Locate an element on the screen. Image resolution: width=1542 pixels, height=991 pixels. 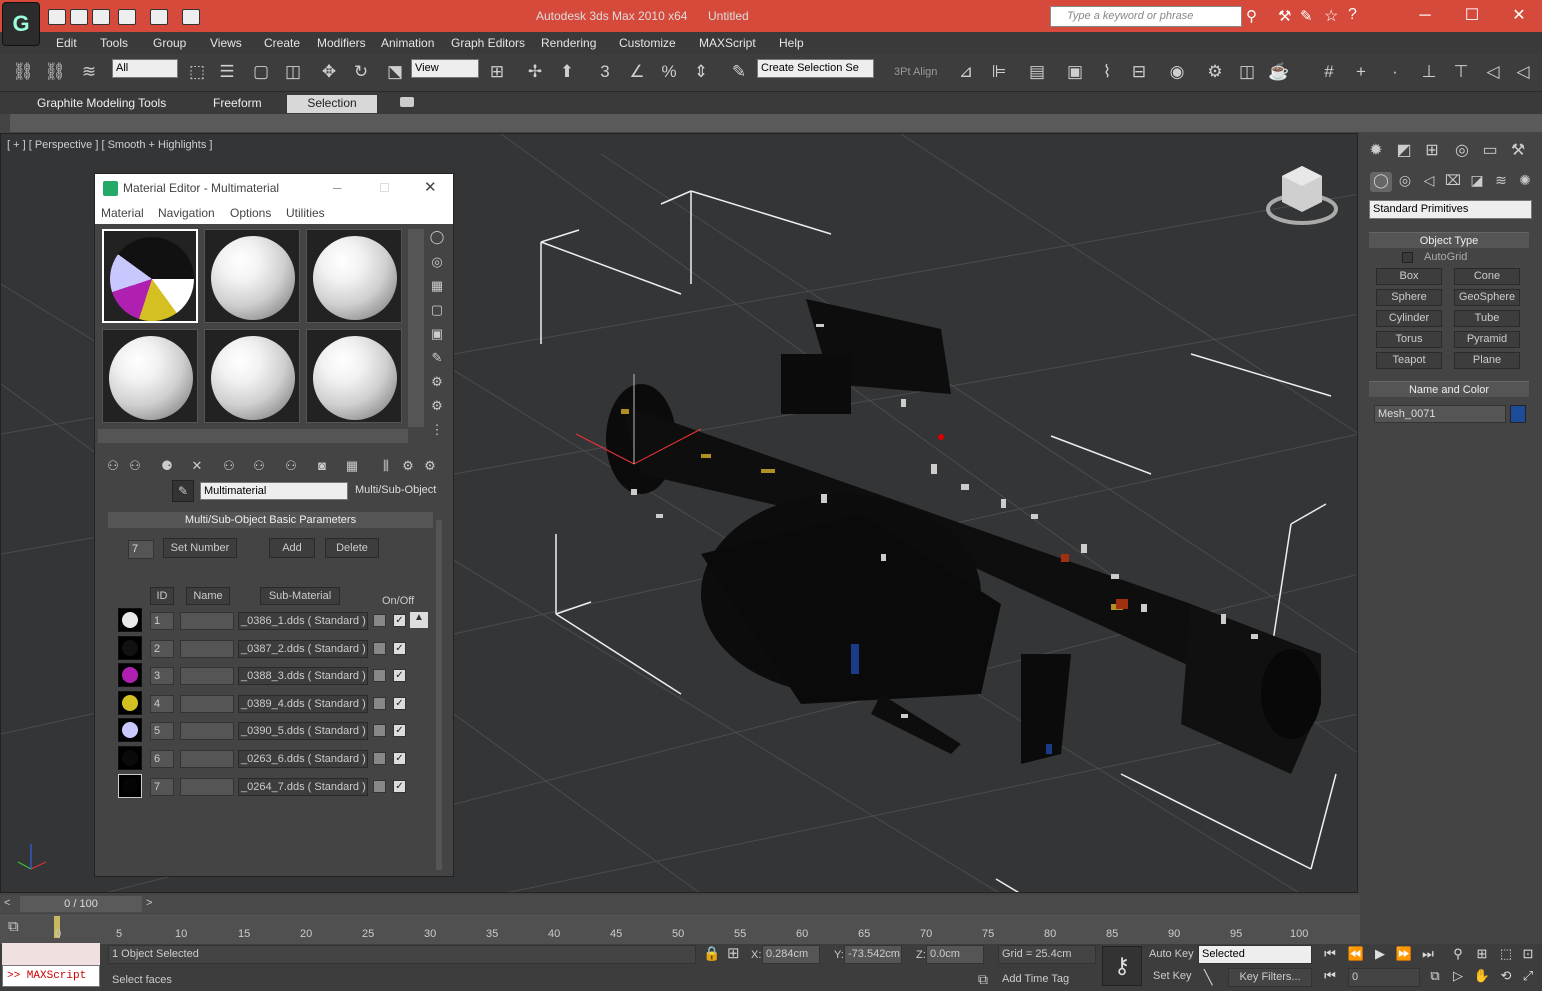
go-to-parent-icon: ⚙ is located at coordinates (408, 466).